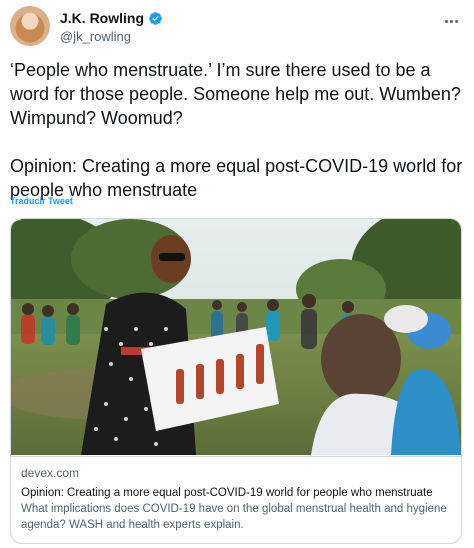 This screenshot has height=548, width=474. I want to click on tweet-header: J.K. Rowling @jk_rowling, so click(237, 27).